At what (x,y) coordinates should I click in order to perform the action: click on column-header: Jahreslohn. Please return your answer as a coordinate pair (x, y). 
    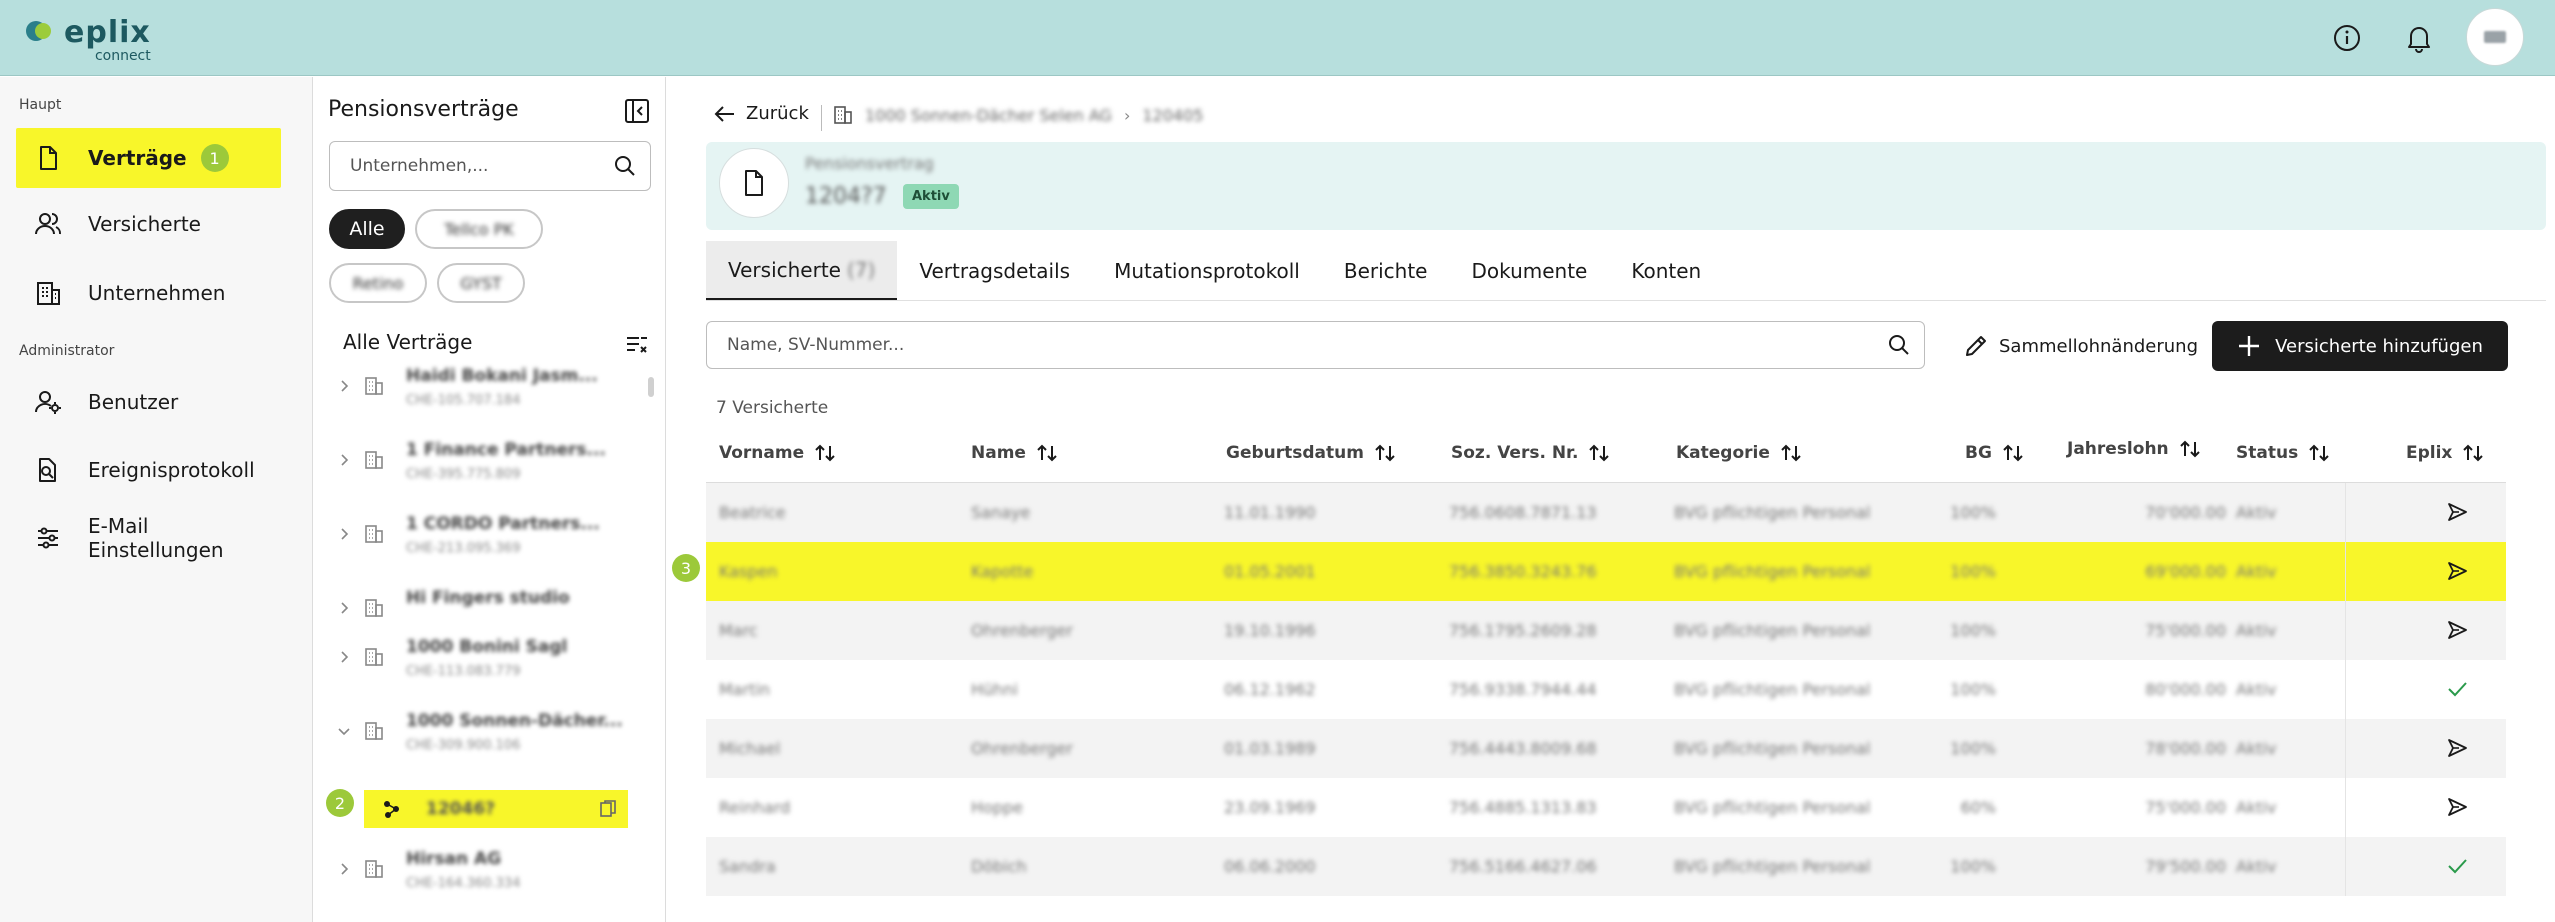
    Looking at the image, I should click on (2134, 449).